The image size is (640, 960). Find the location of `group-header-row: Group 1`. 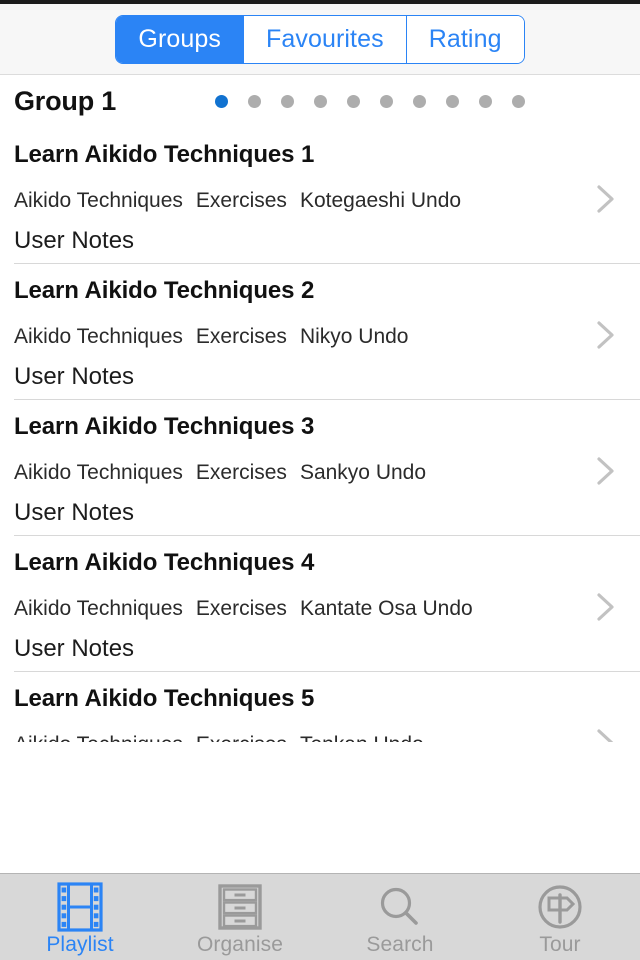

group-header-row: Group 1 is located at coordinates (320, 101).